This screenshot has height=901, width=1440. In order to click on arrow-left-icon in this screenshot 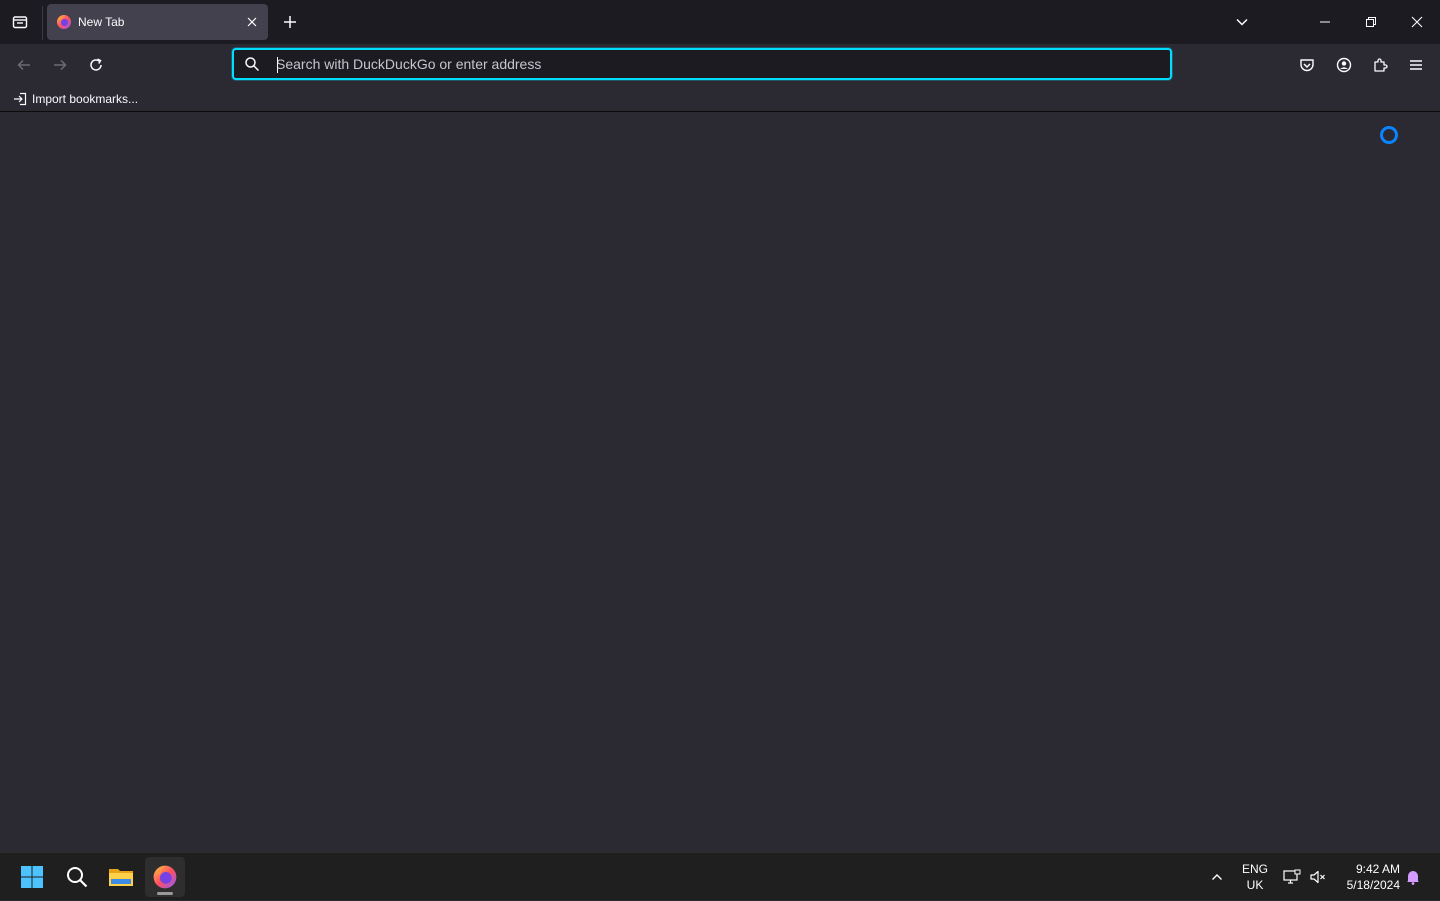, I will do `click(23, 65)`.